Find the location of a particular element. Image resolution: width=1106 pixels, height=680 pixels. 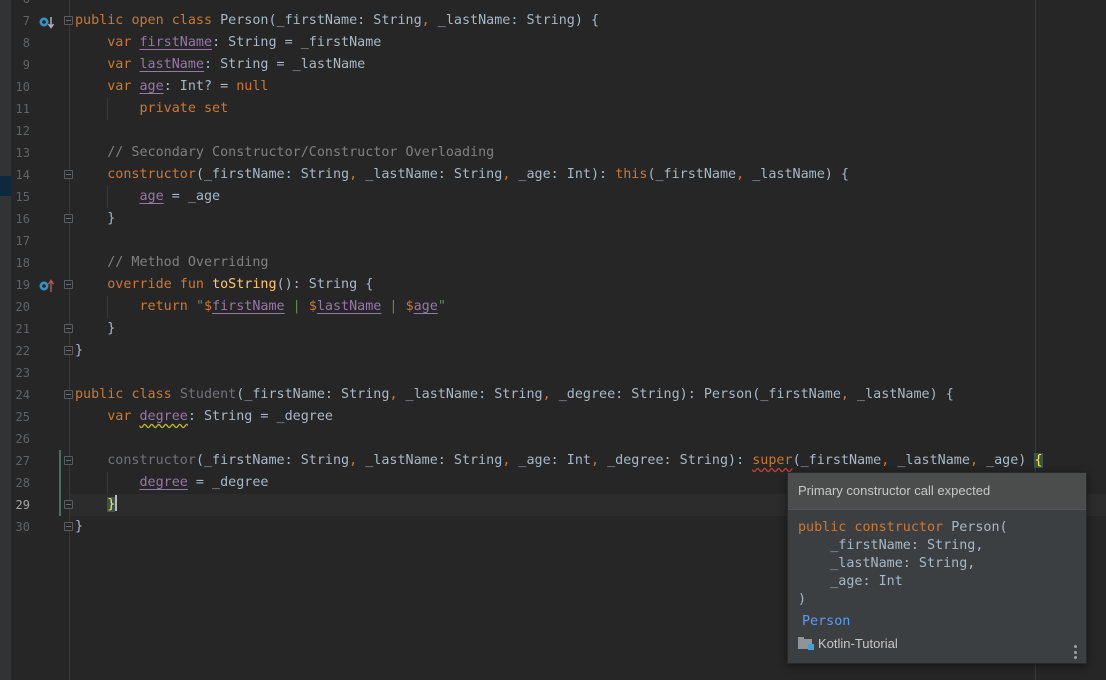

token-prop: lastName is located at coordinates (172, 64).